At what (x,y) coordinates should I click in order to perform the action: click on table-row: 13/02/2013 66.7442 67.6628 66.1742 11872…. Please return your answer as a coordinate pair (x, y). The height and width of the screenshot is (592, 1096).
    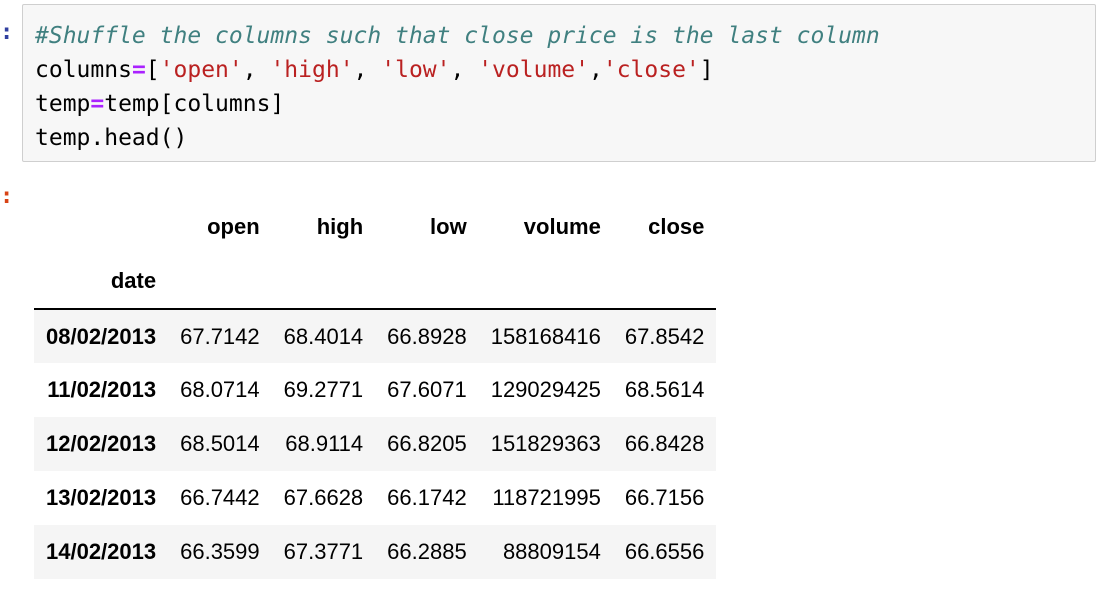
    Looking at the image, I should click on (375, 498).